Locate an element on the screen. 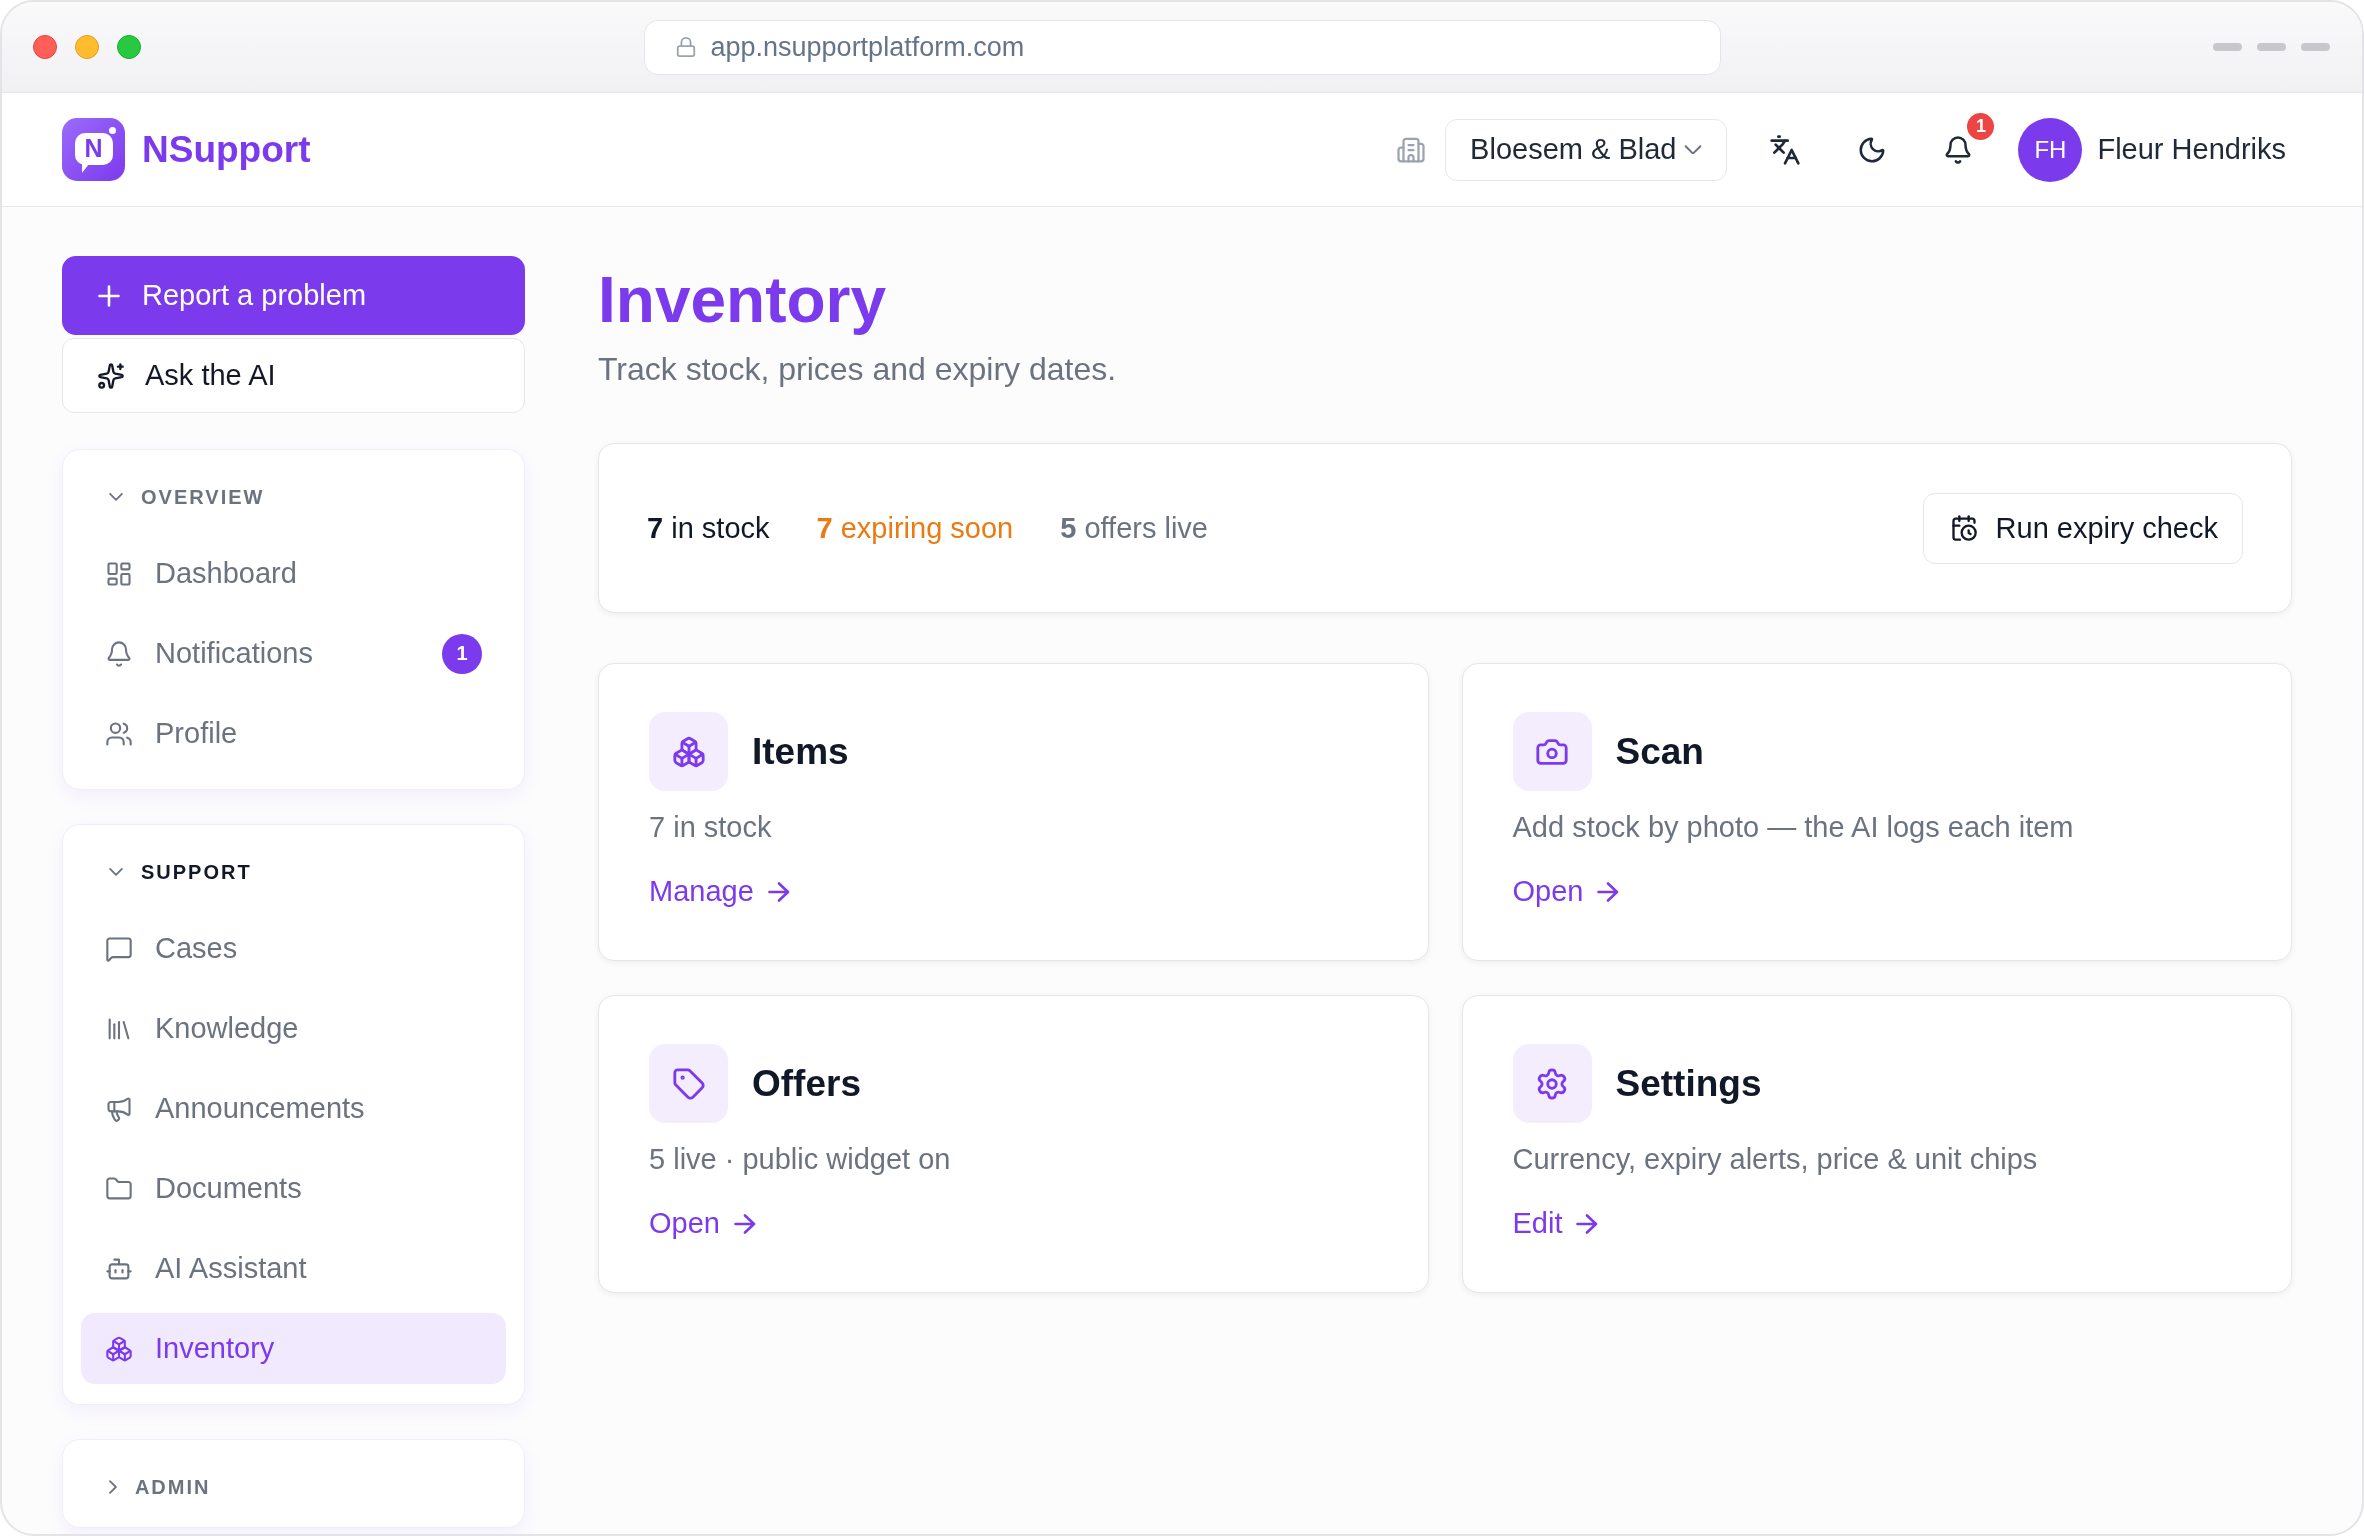 The image size is (2364, 1536). page-subtitle: Track stock, prices and expiry dates. is located at coordinates (858, 369).